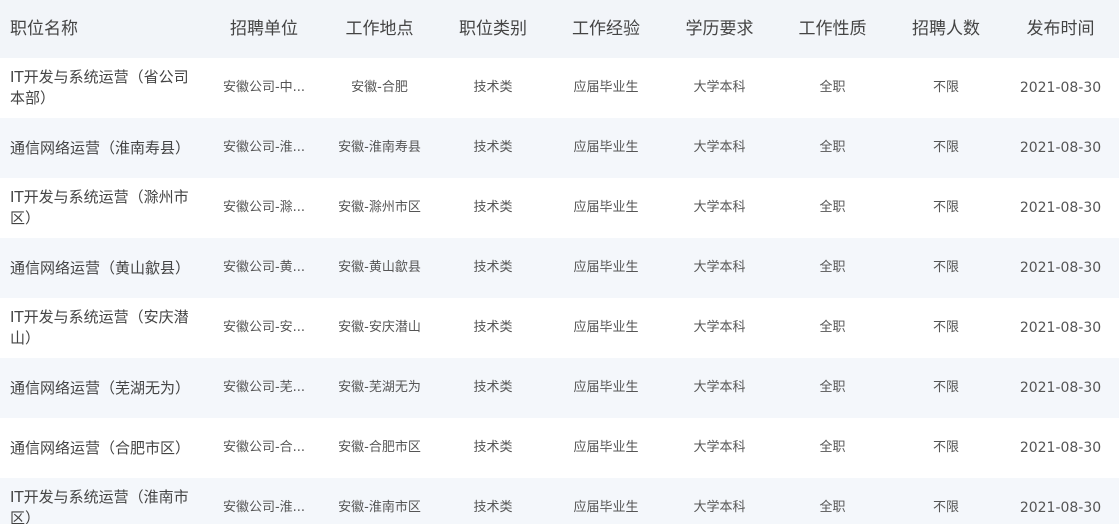 The image size is (1119, 524). I want to click on job-title-cell: 通信网络运营（合肥市区）, so click(103, 448).